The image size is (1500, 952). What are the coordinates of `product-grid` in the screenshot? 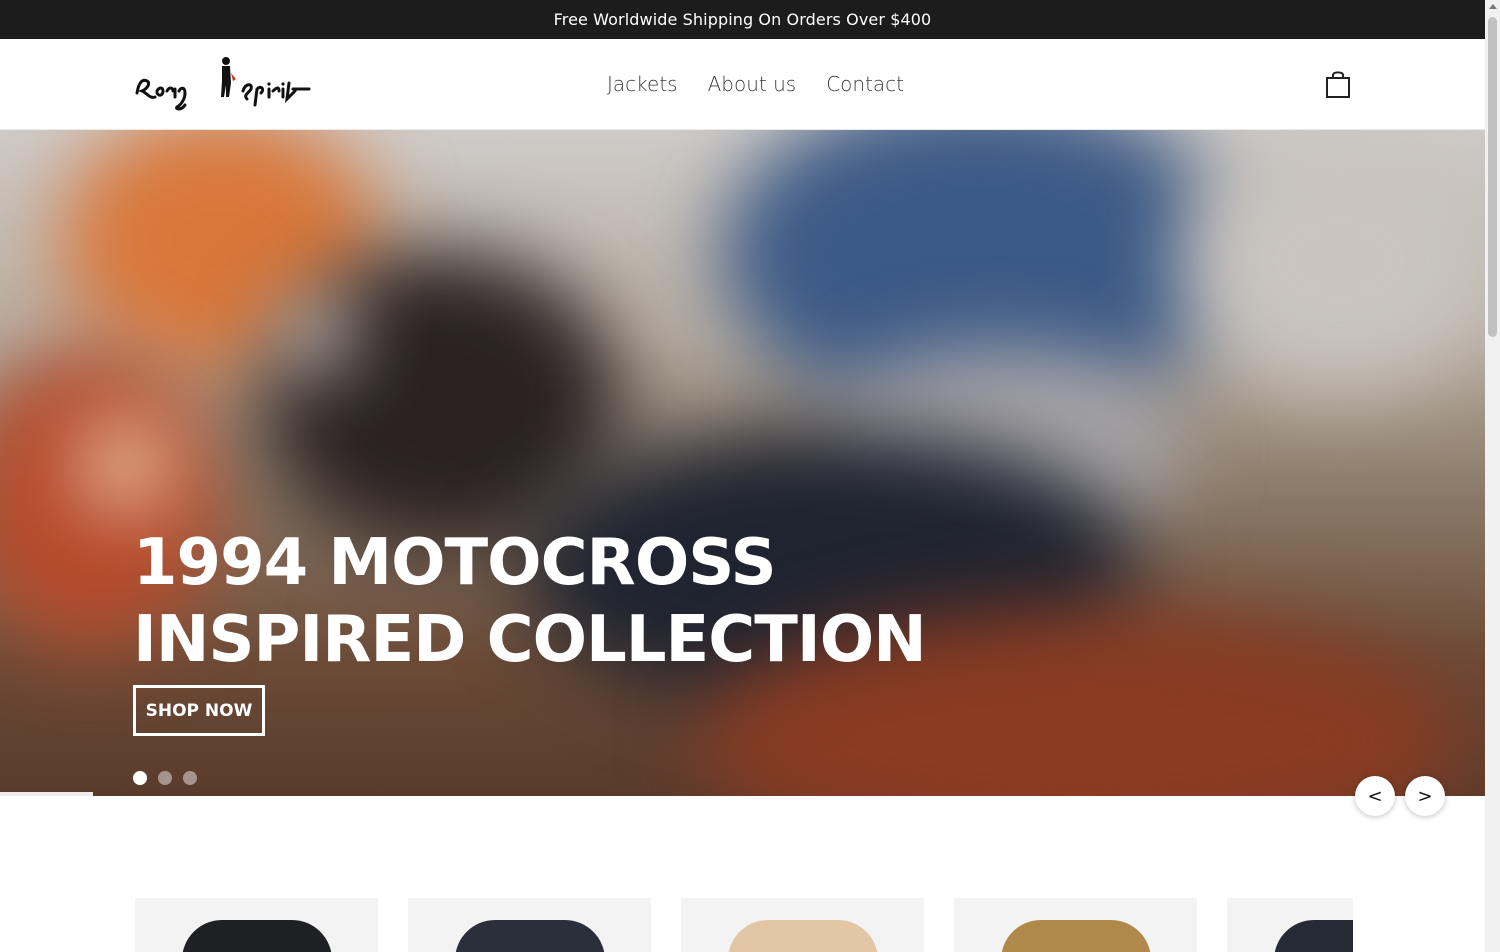 It's located at (744, 925).